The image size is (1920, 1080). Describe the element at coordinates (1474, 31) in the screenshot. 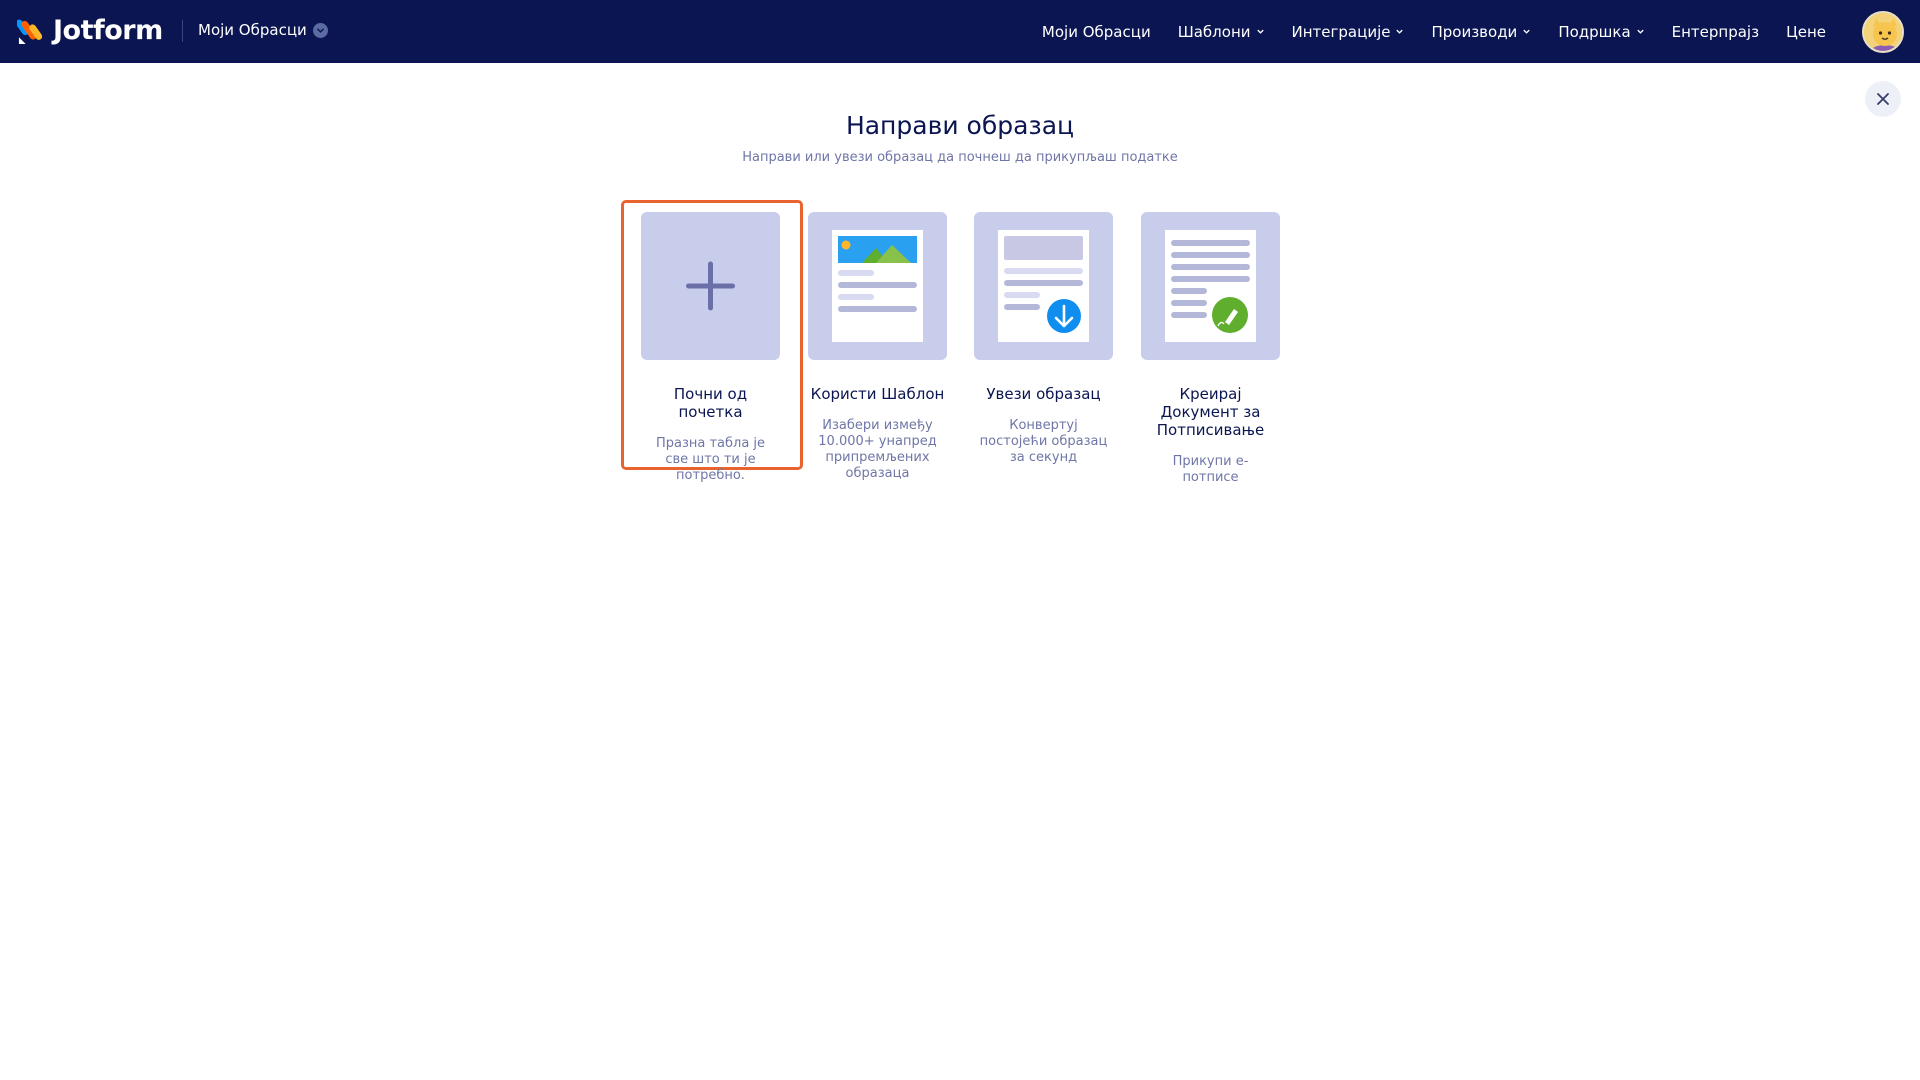

I see `nav-label: Производи` at that location.